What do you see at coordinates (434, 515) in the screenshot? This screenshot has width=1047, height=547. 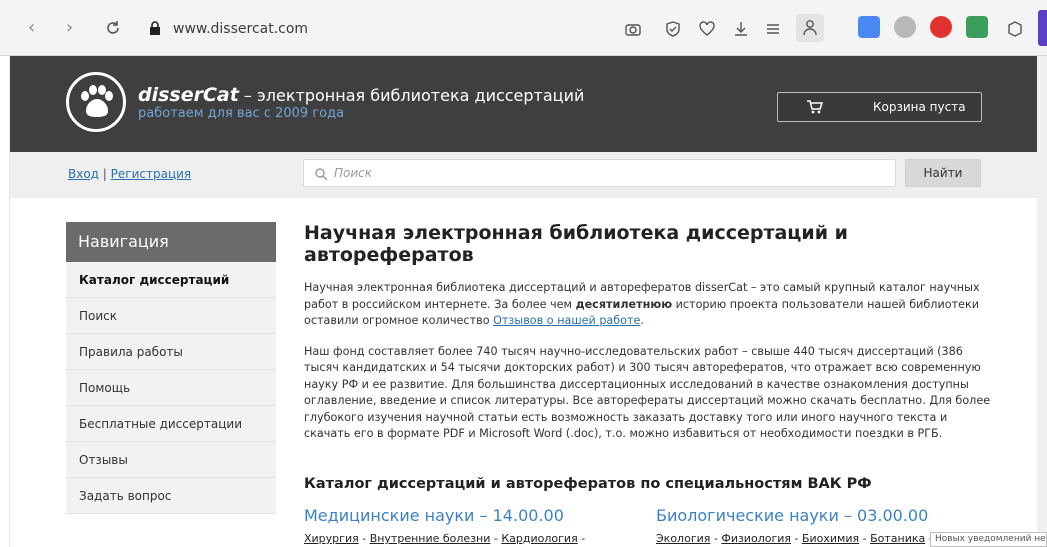 I see `category-medicine-link: Медицинские науки – 14.00.00` at bounding box center [434, 515].